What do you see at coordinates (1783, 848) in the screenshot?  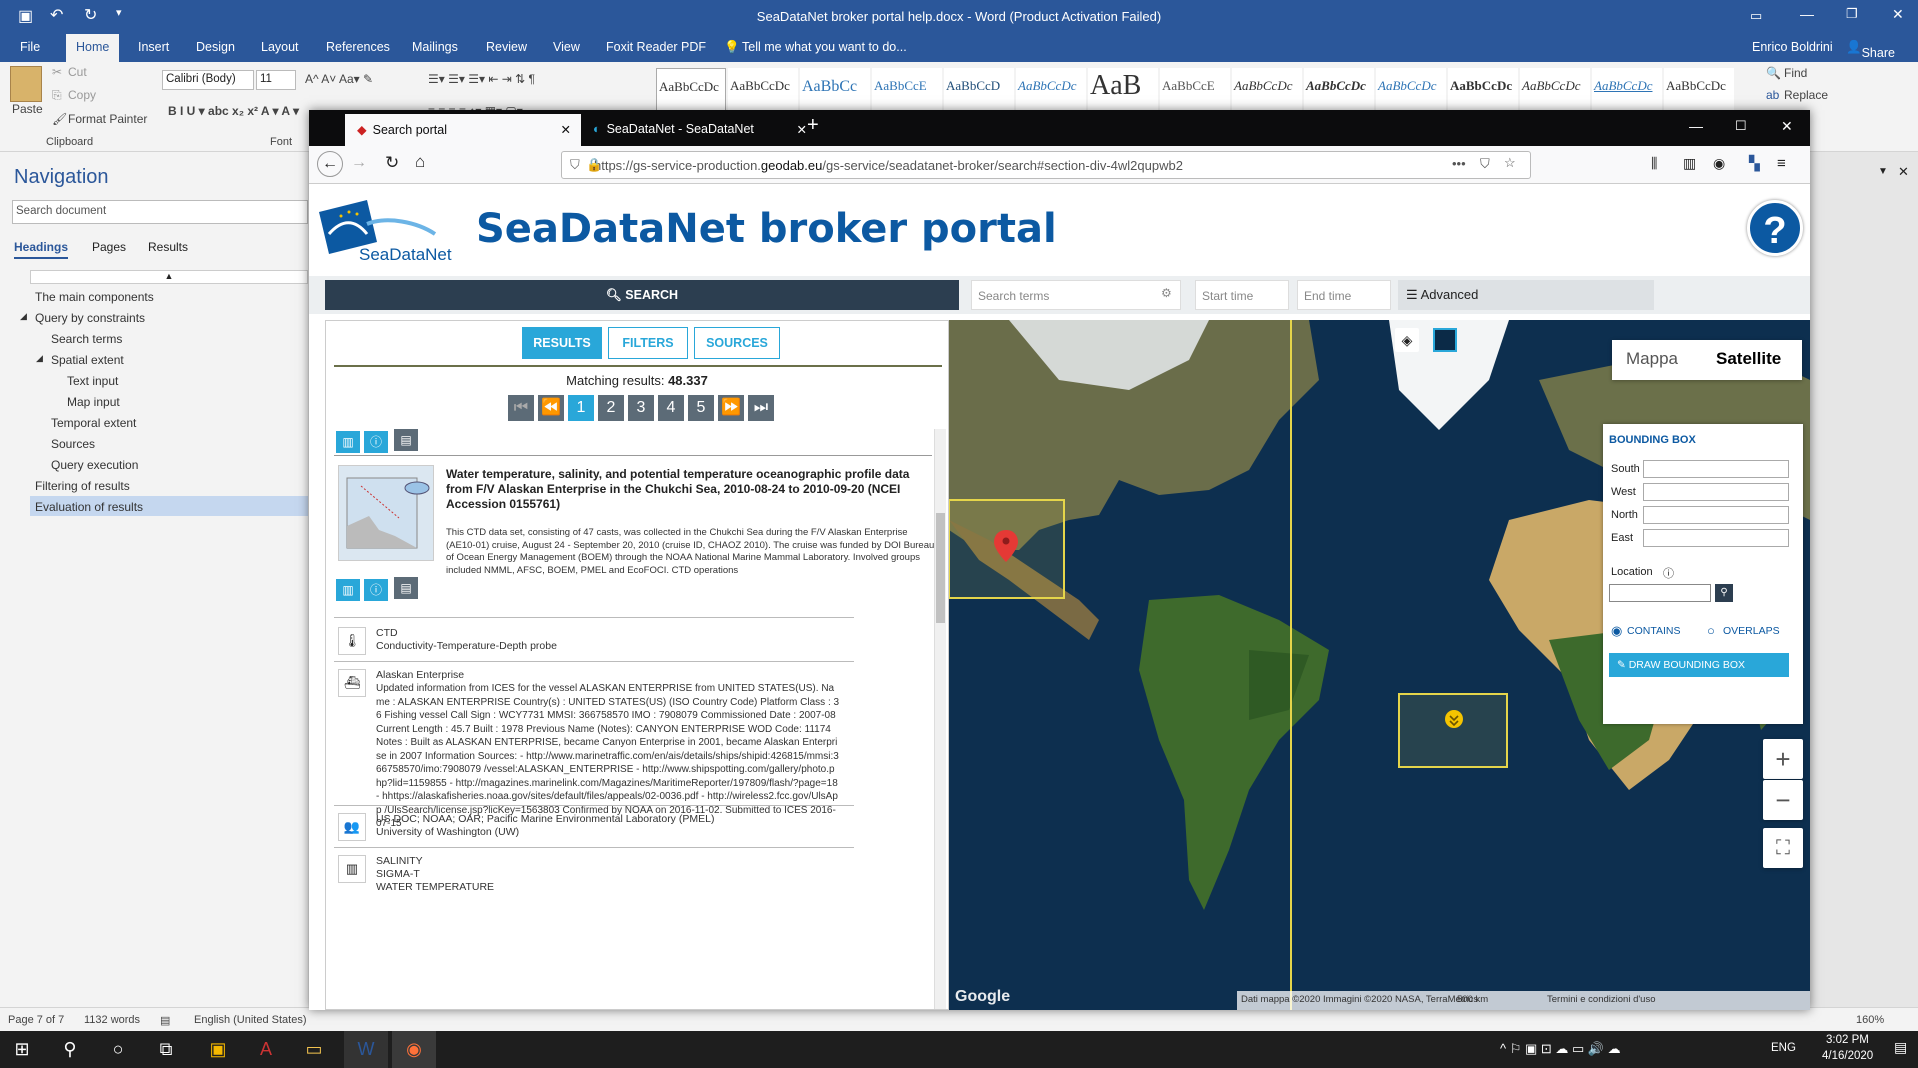 I see `fullscreen-icon: ⛶` at bounding box center [1783, 848].